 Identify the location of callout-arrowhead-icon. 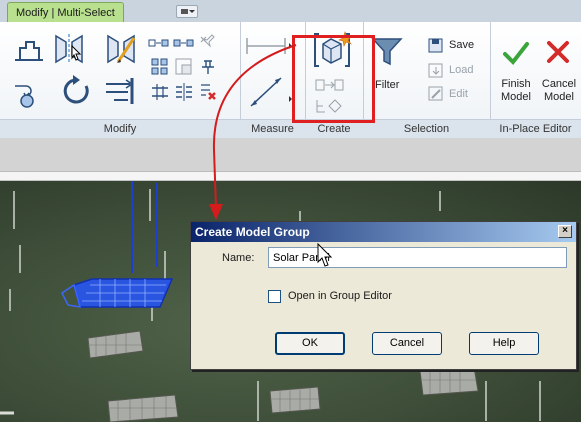
(216, 212).